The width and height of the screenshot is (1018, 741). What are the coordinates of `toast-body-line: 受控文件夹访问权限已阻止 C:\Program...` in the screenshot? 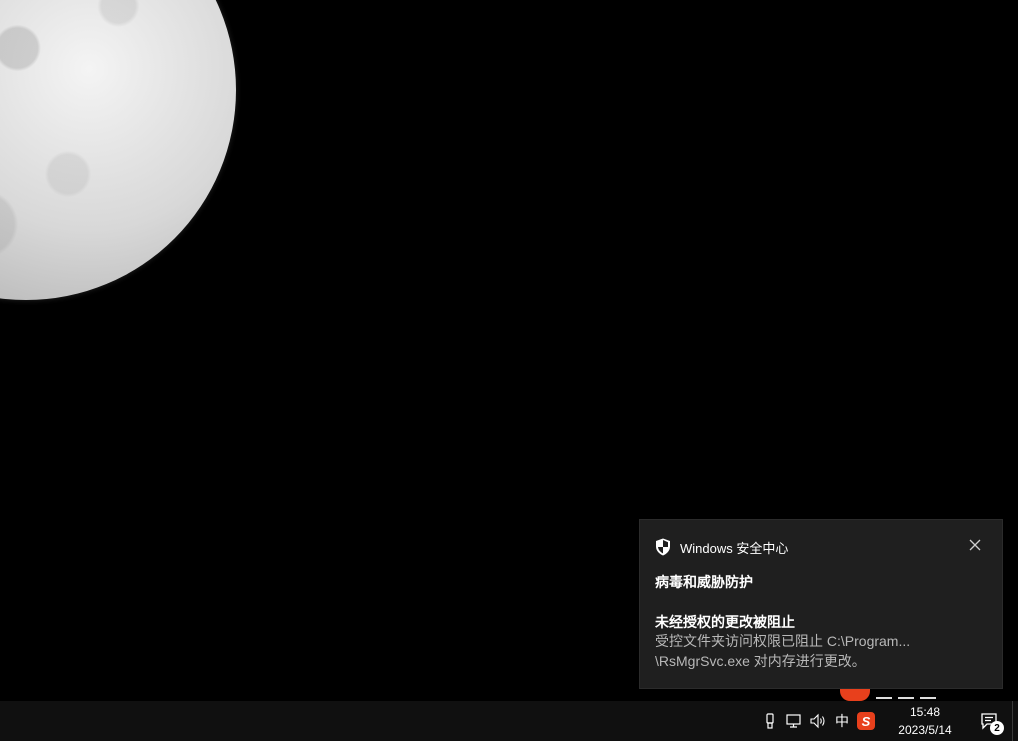 It's located at (783, 641).